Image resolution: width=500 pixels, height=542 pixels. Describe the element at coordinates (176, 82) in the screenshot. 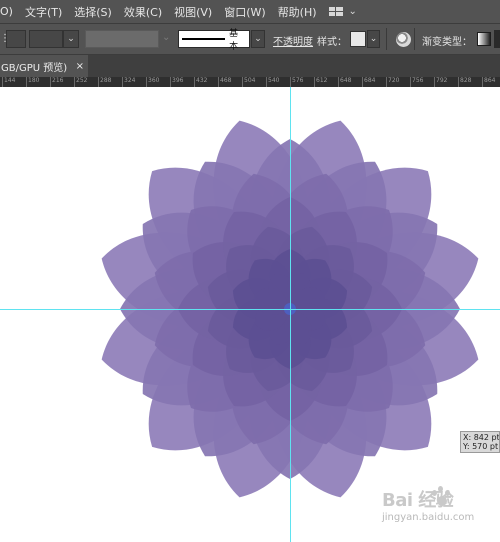

I see `ruler-tick: 396` at that location.